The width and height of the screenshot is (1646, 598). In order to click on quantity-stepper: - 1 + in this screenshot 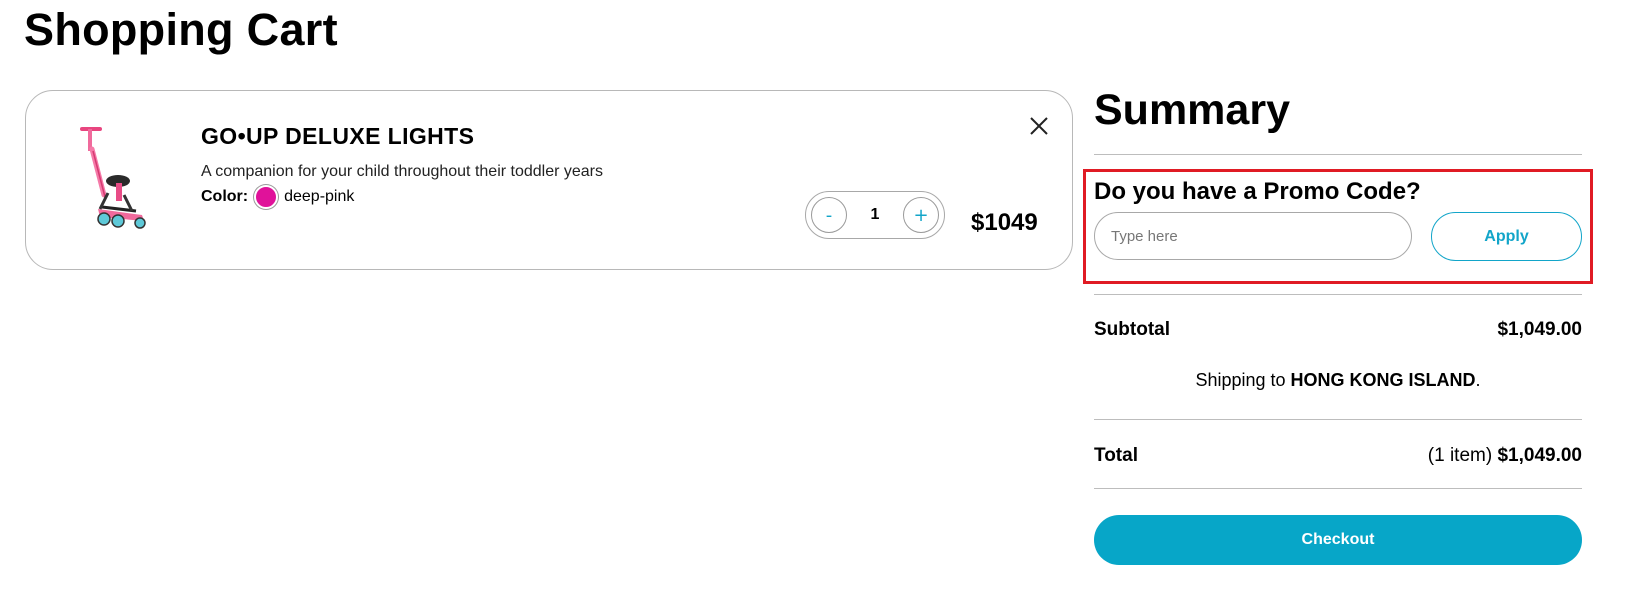, I will do `click(875, 215)`.